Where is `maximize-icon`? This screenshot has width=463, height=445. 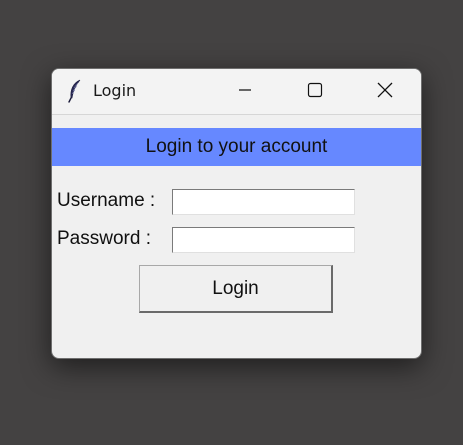 maximize-icon is located at coordinates (315, 92).